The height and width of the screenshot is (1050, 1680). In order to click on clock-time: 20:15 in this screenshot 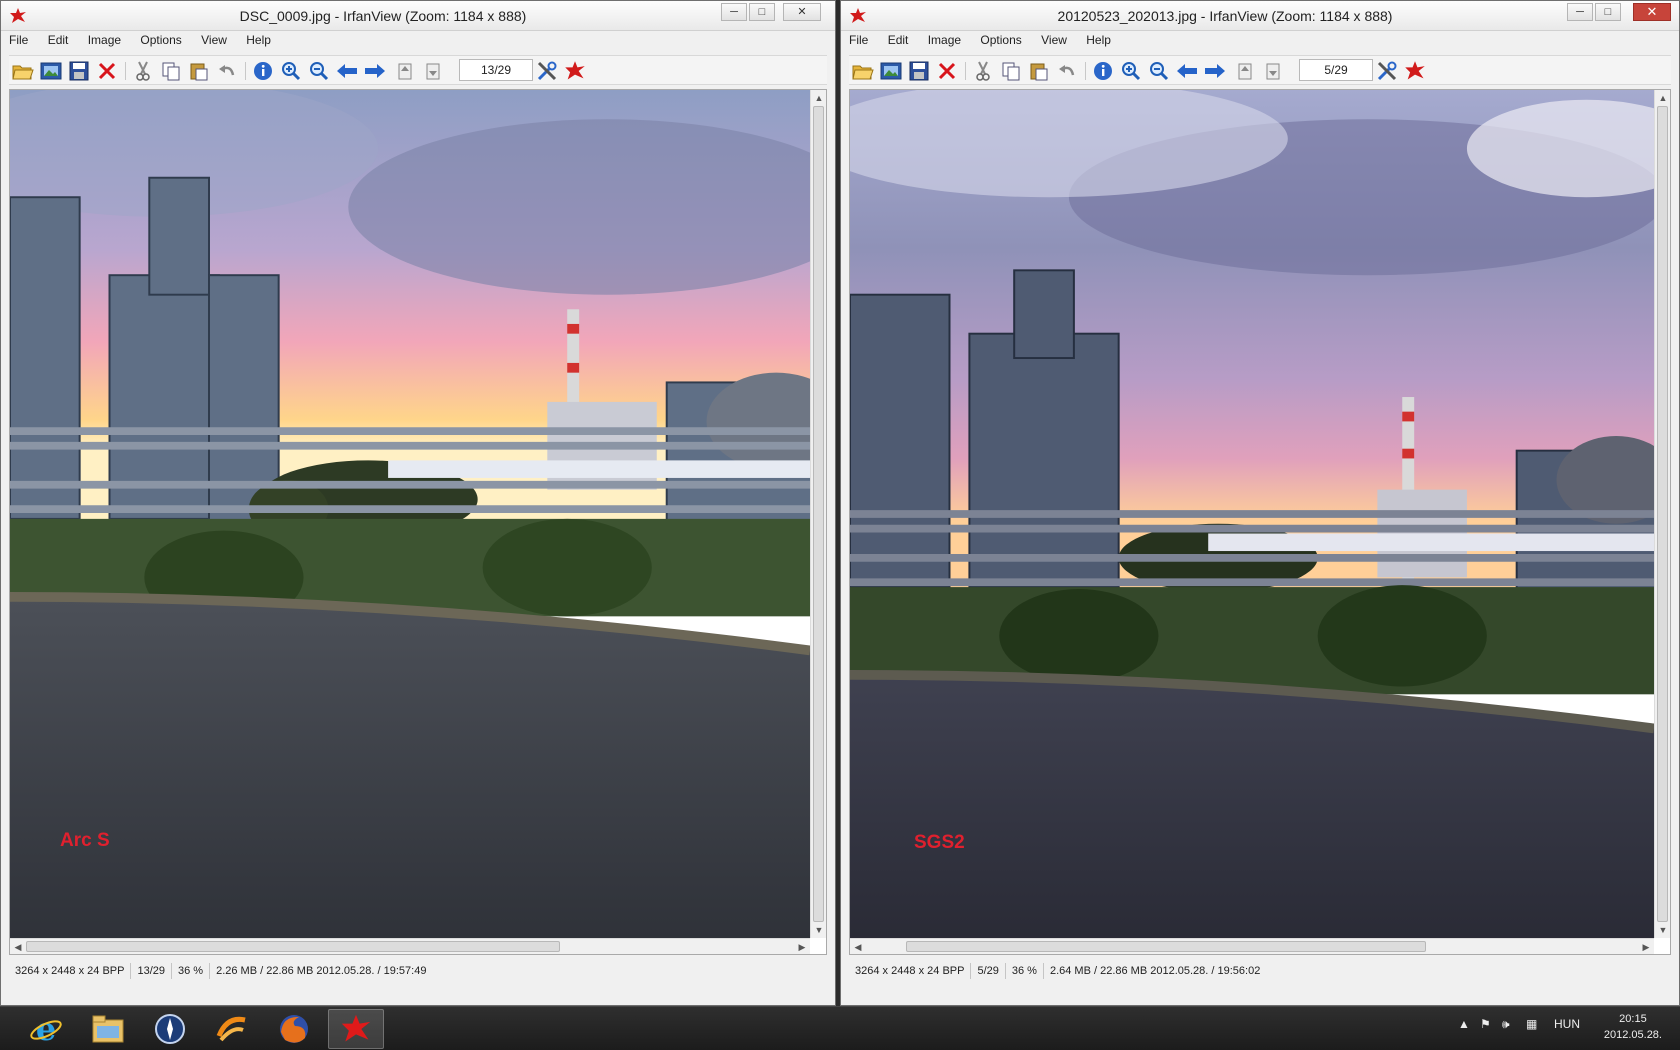, I will do `click(1633, 1019)`.